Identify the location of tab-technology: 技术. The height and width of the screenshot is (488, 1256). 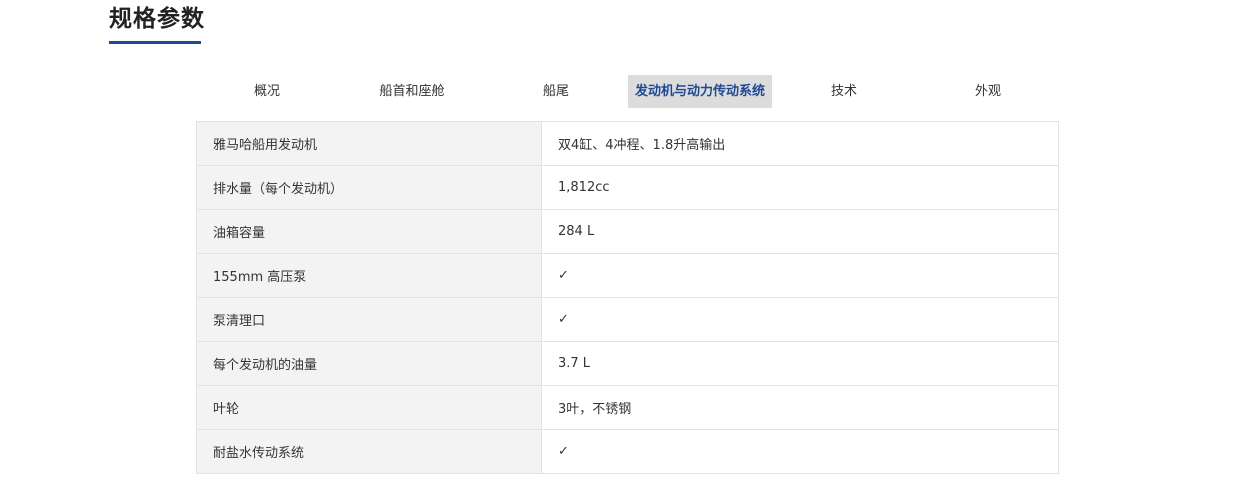
(844, 91).